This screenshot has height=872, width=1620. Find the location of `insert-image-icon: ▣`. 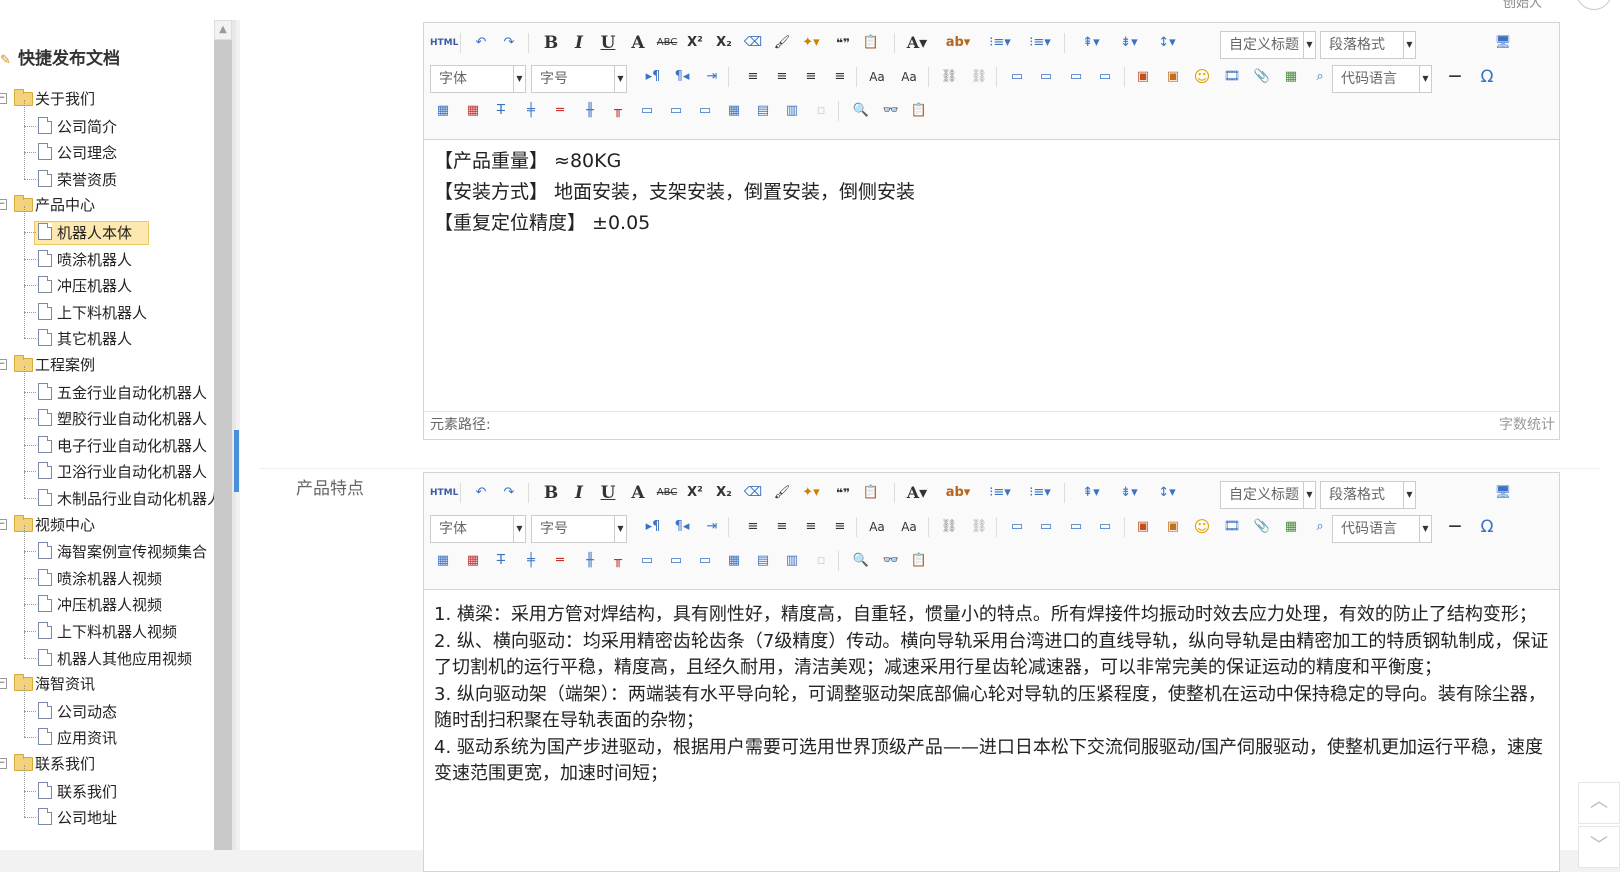

insert-image-icon: ▣ is located at coordinates (1143, 77).